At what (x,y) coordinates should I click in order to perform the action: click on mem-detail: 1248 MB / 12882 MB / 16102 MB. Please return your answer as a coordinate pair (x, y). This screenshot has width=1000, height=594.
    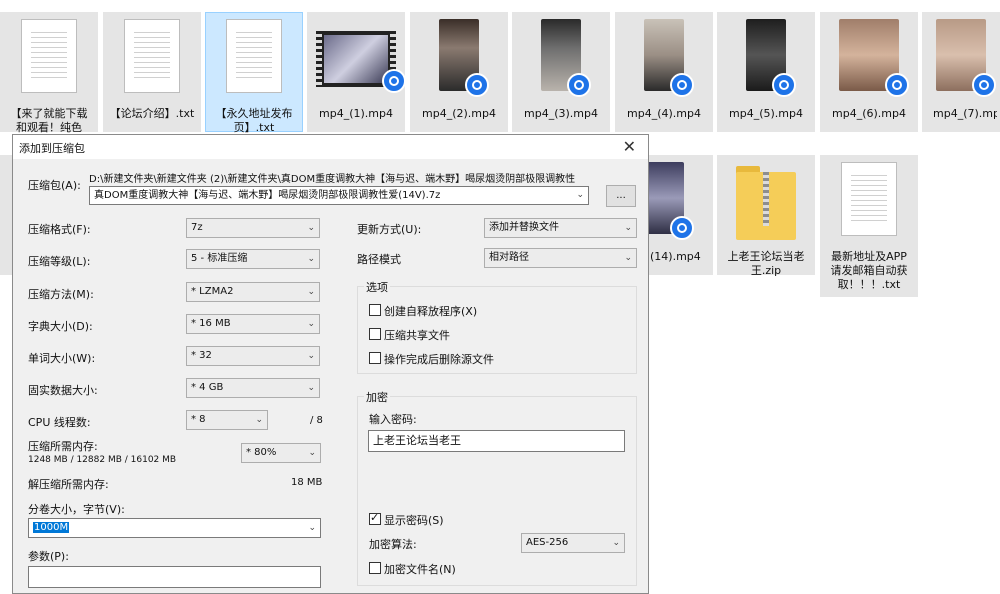
    Looking at the image, I should click on (102, 460).